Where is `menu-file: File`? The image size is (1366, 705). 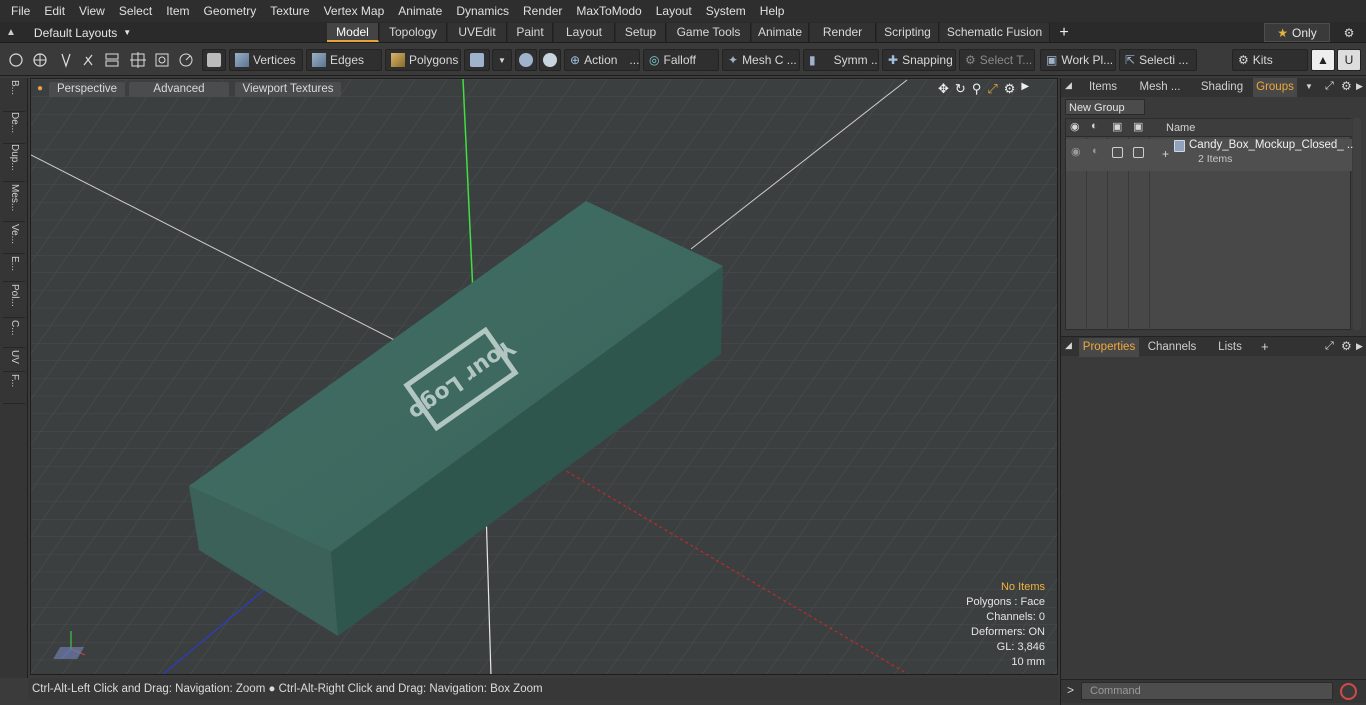 menu-file: File is located at coordinates (20, 11).